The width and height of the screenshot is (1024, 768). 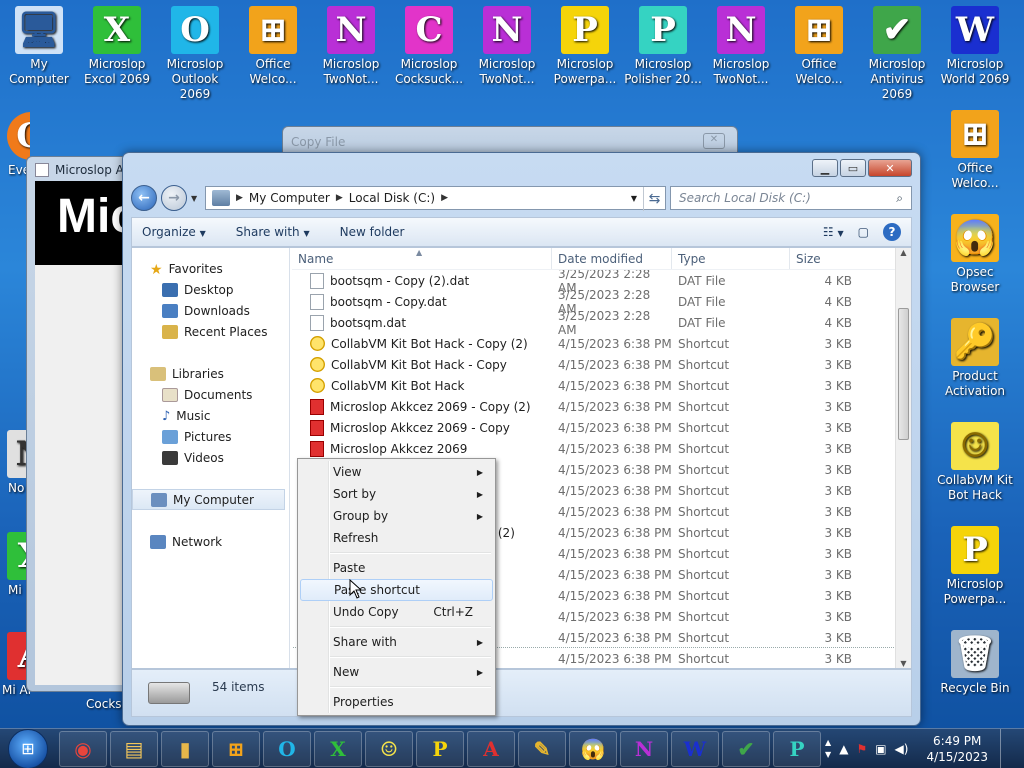 What do you see at coordinates (902, 749) in the screenshot?
I see `volume-icon: ◀)` at bounding box center [902, 749].